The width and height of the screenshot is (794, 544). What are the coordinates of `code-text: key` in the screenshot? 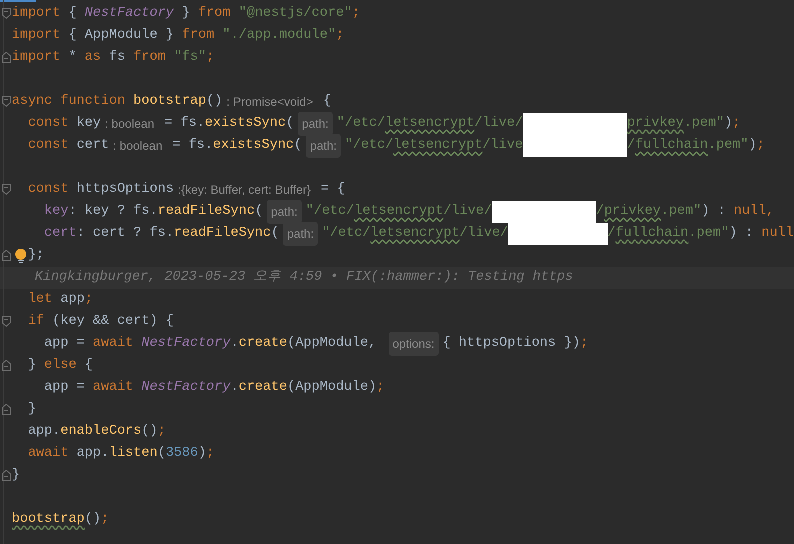 It's located at (89, 124).